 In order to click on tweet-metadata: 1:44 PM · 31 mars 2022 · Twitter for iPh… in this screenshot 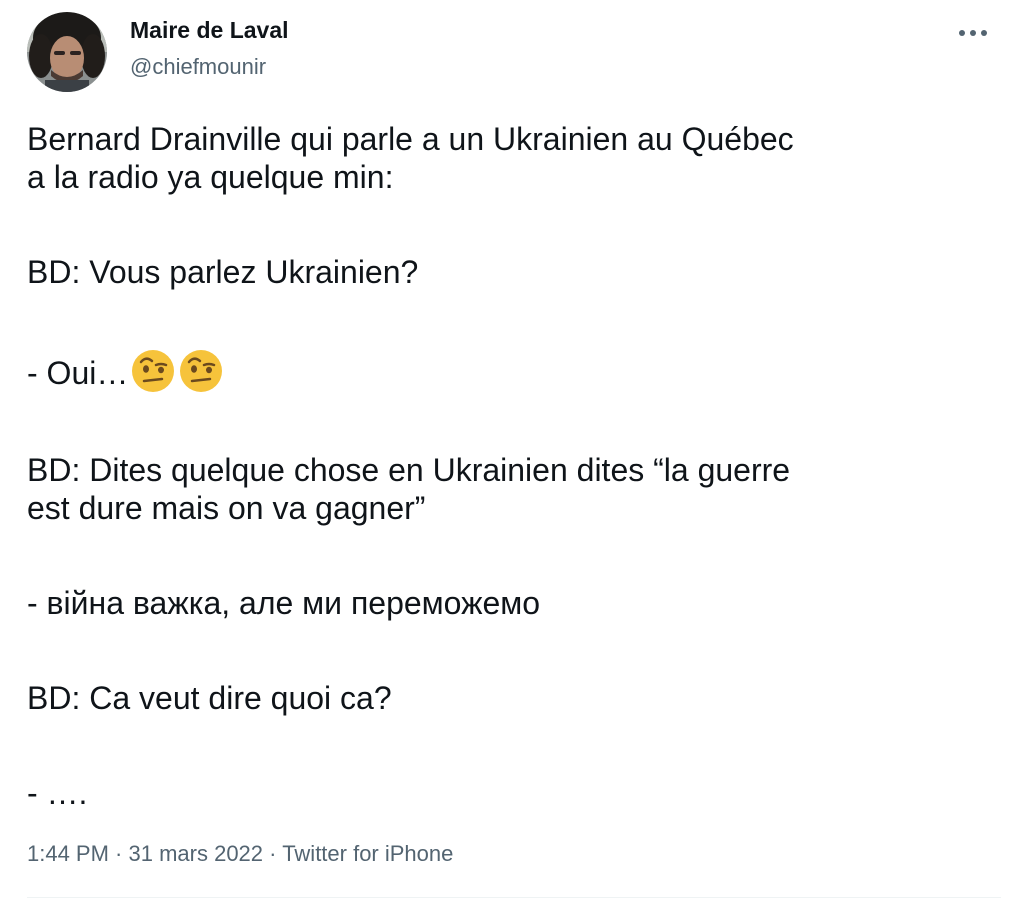, I will do `click(240, 854)`.